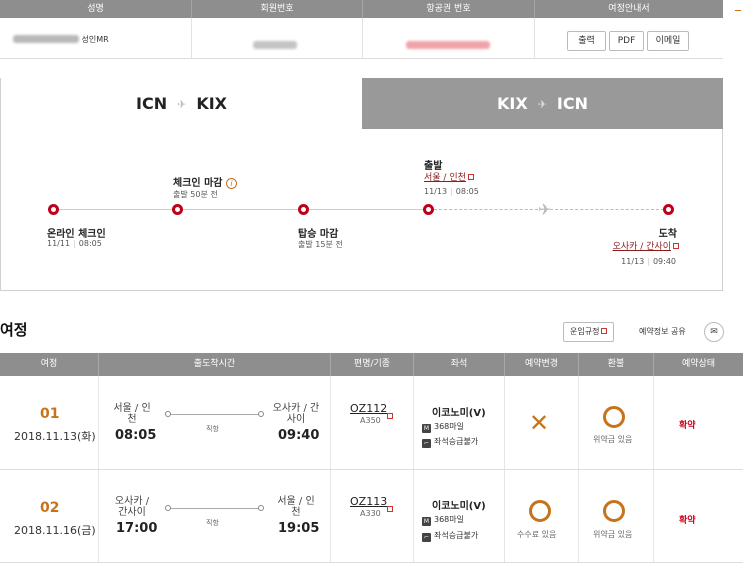  I want to click on col-flight: 편명/기종, so click(371, 364).